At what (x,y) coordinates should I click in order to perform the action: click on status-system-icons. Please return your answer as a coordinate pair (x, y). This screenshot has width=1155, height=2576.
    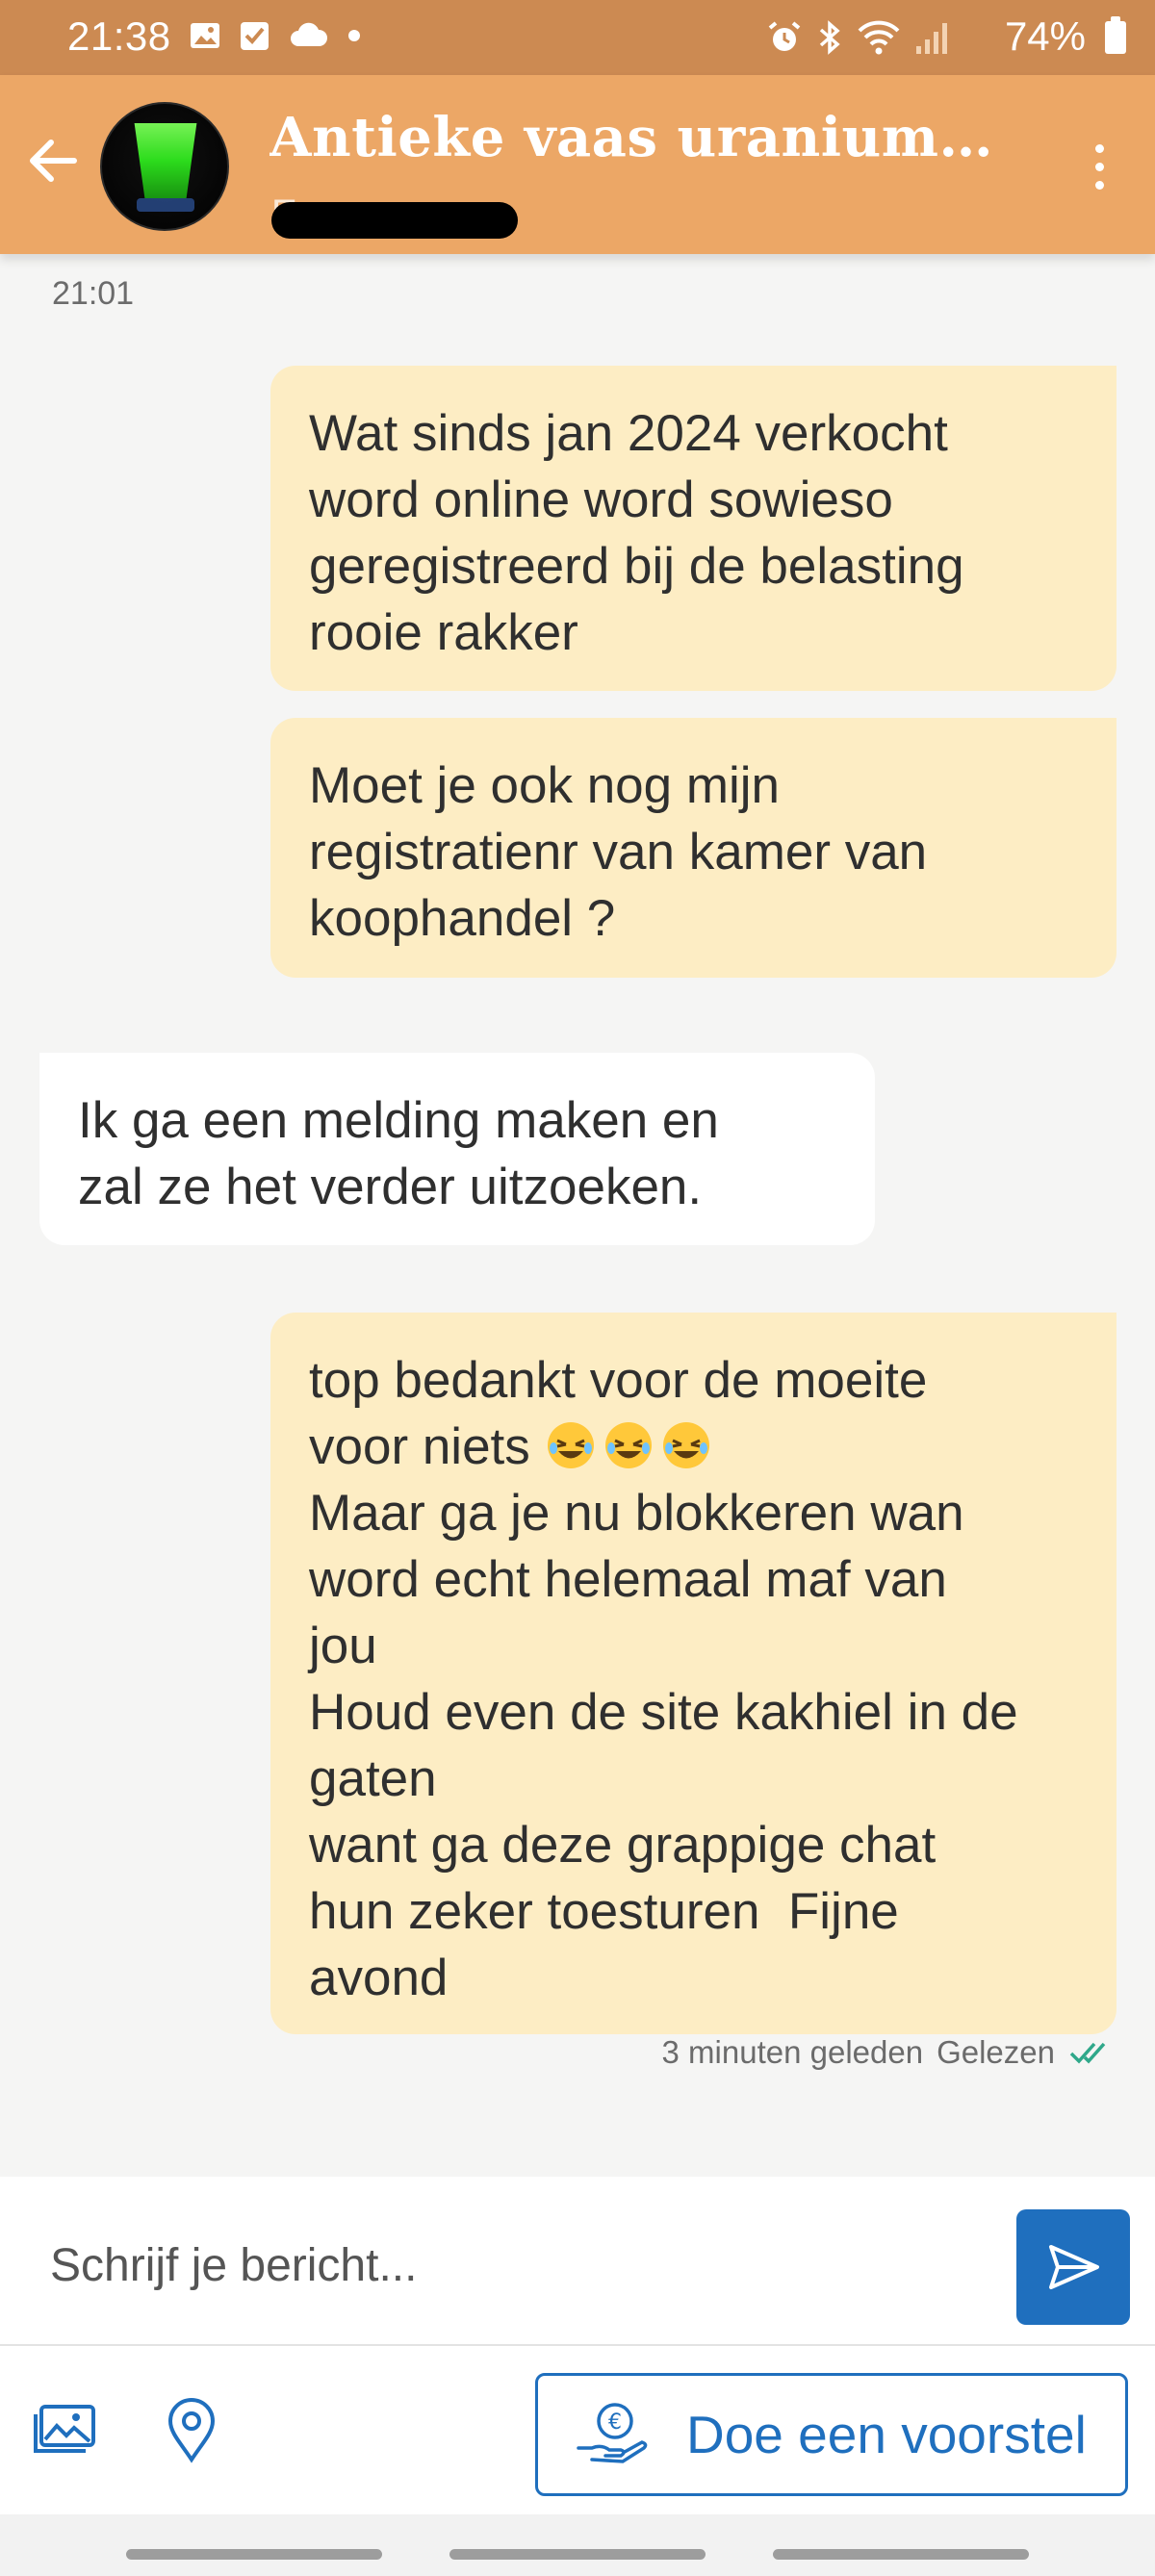
    Looking at the image, I should click on (859, 37).